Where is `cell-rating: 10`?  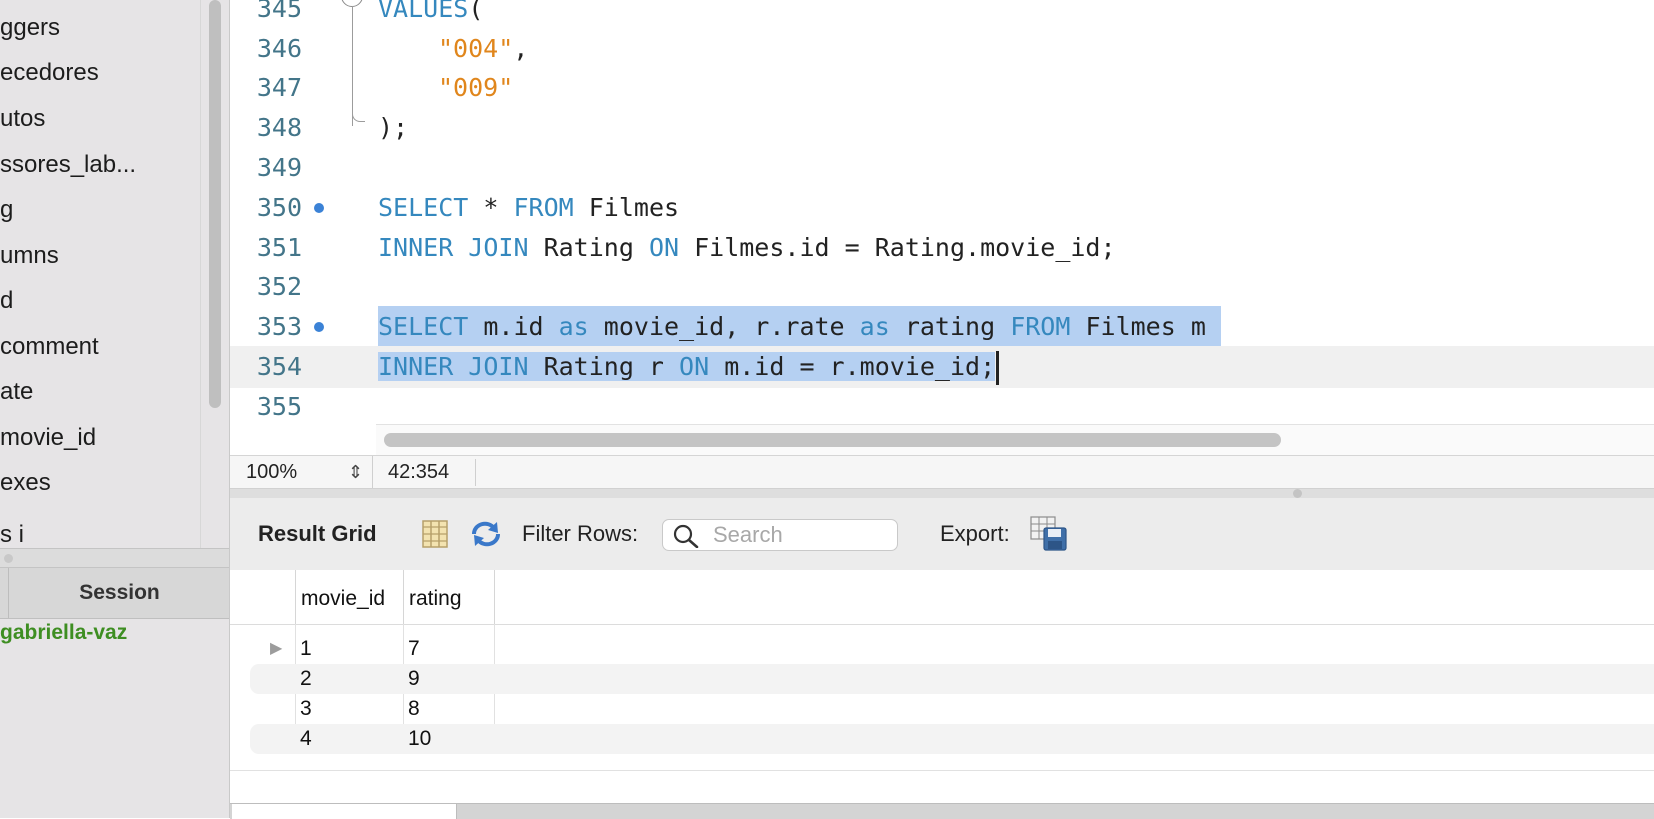 cell-rating: 10 is located at coordinates (417, 739).